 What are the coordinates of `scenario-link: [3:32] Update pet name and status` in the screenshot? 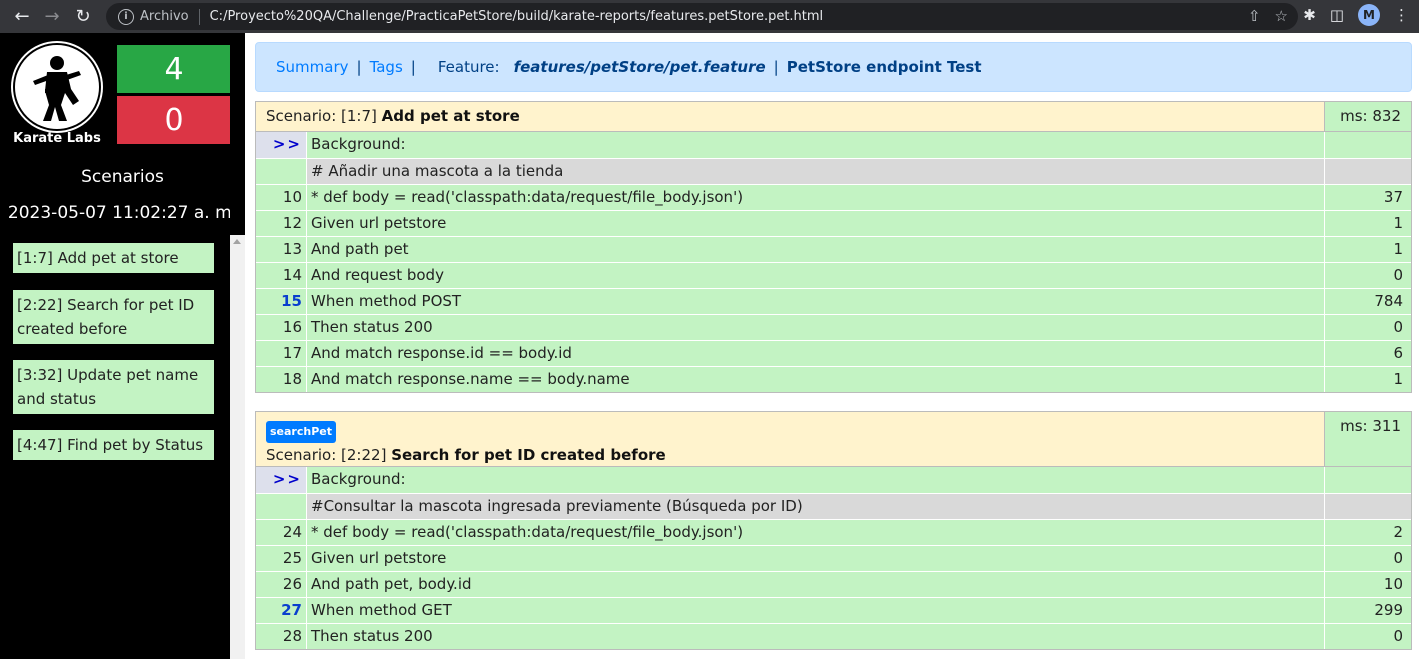 It's located at (113, 387).